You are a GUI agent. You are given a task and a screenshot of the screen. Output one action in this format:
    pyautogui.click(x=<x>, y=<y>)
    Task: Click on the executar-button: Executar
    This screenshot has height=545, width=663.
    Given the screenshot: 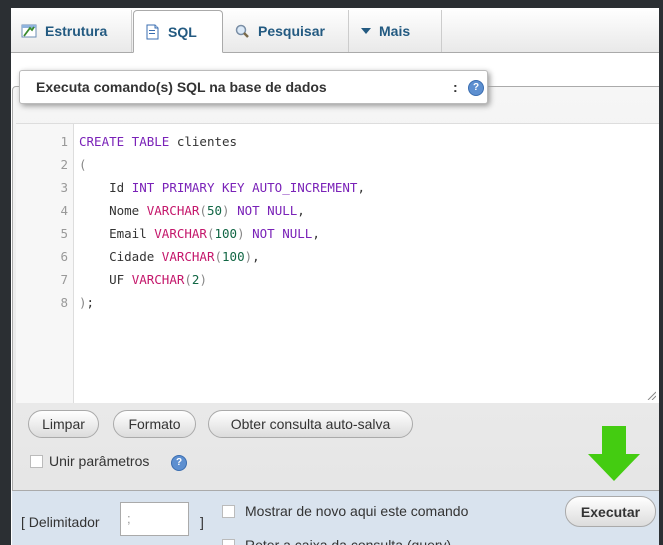 What is the action you would take?
    pyautogui.click(x=610, y=511)
    